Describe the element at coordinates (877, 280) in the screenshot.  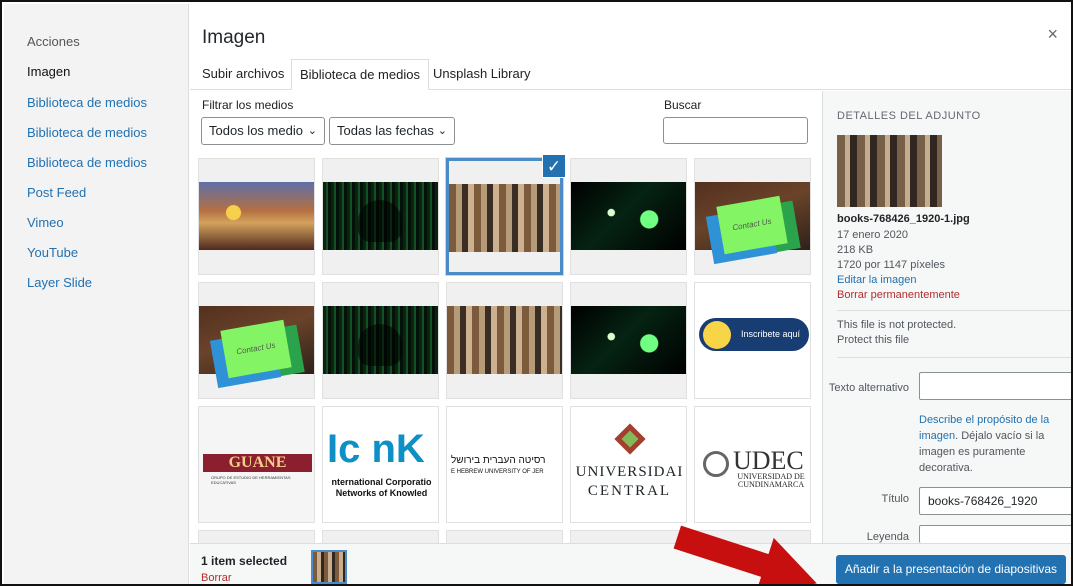
I see `edit-image-link: Editar la imagen` at that location.